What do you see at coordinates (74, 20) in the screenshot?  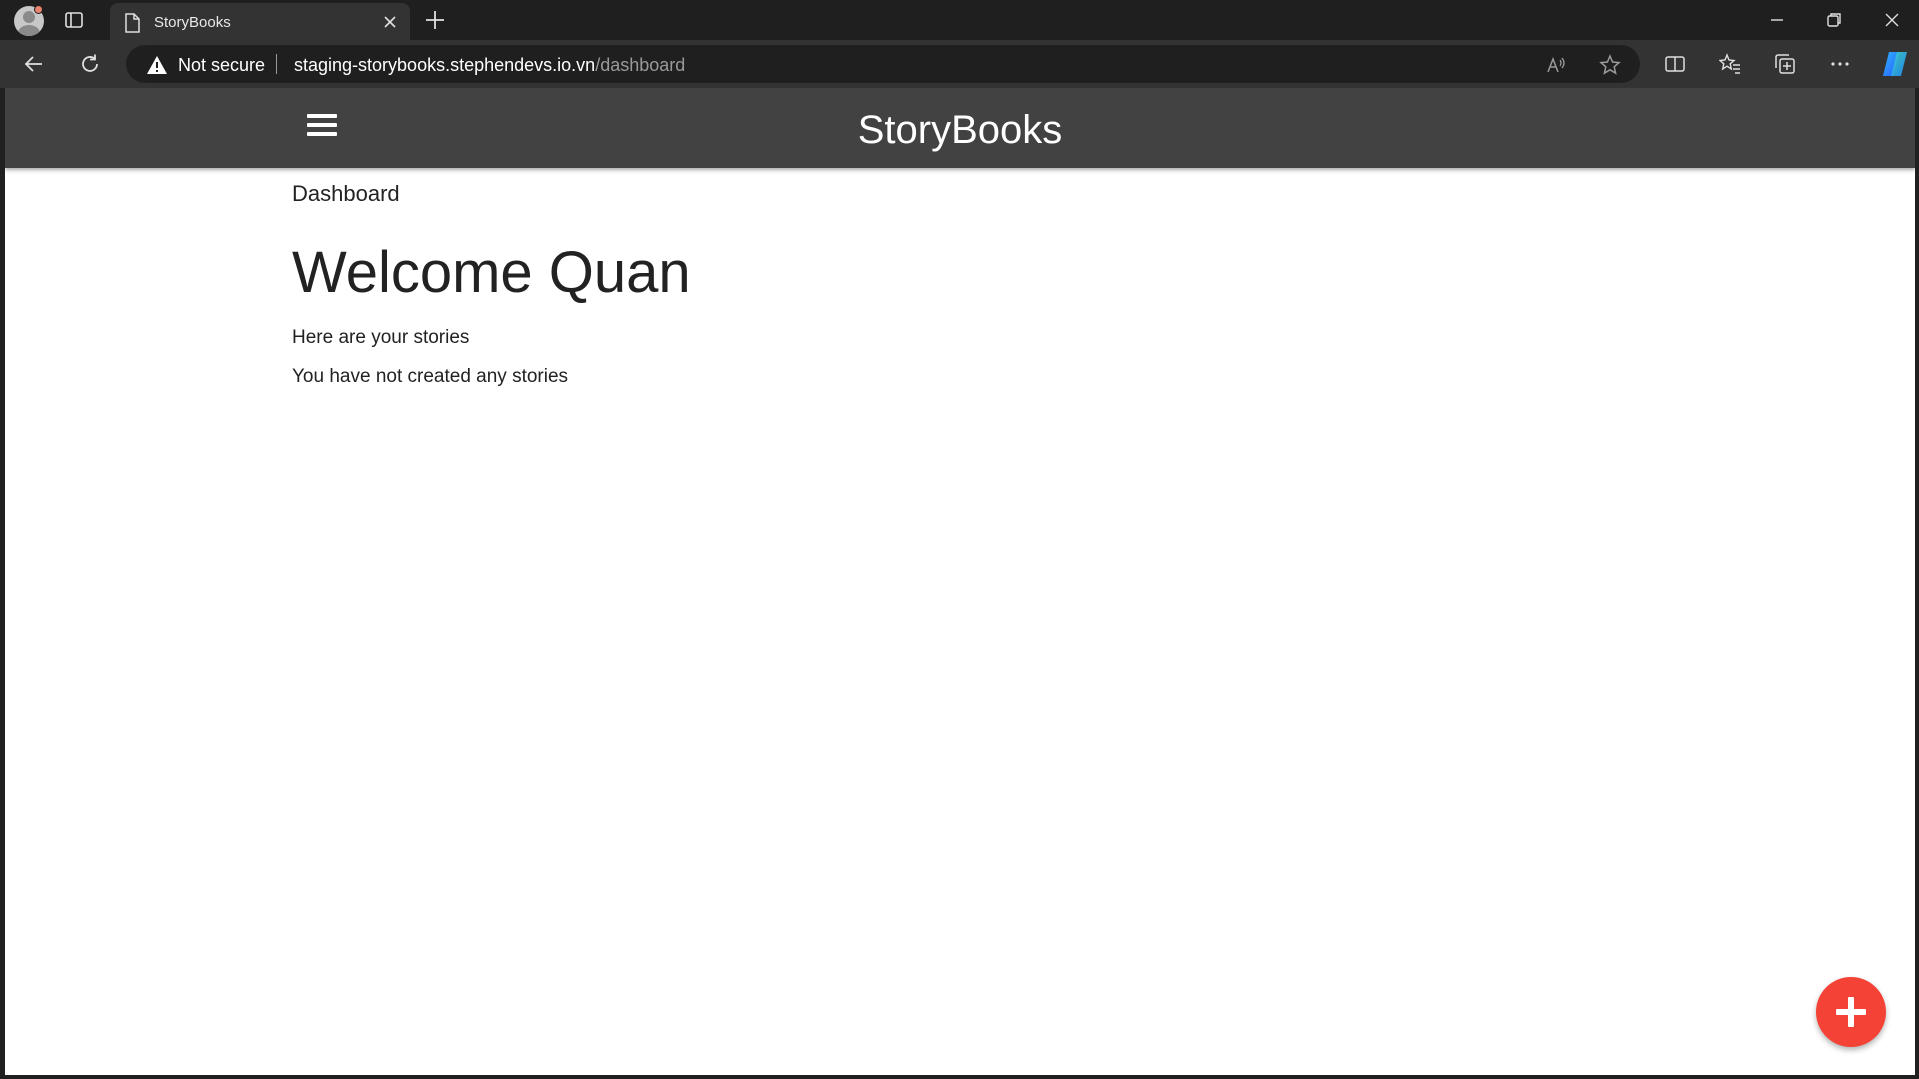 I see `tab-actions-icon` at bounding box center [74, 20].